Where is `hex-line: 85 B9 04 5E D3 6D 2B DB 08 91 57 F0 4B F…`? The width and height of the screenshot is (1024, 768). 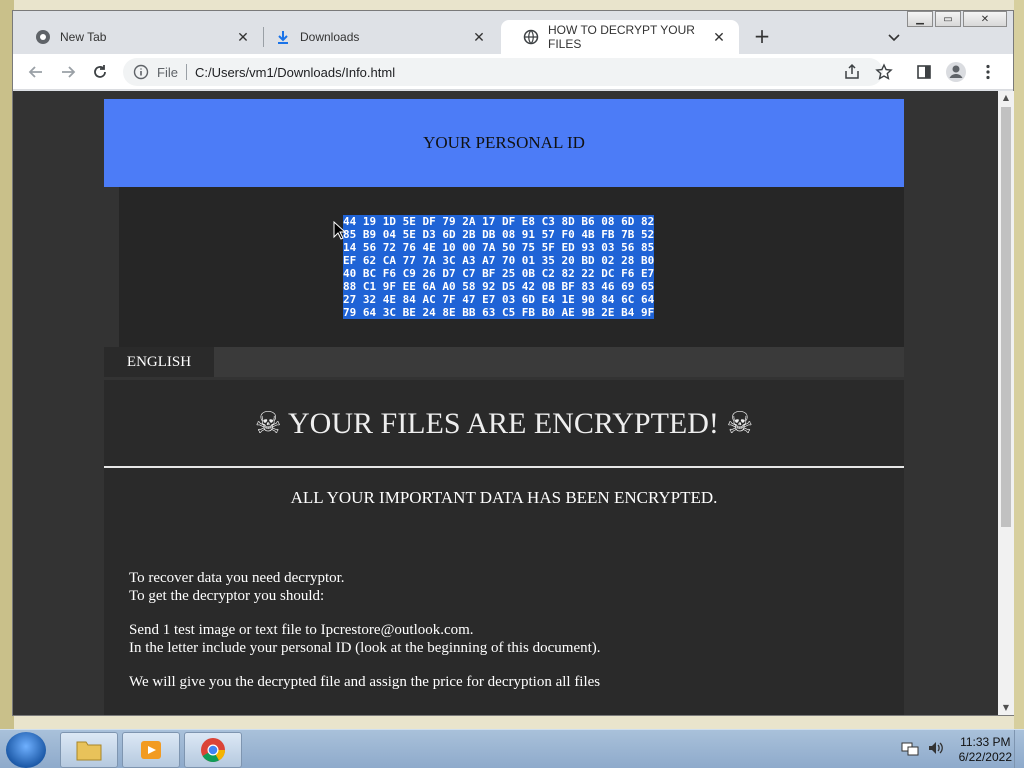
hex-line: 85 B9 04 5E D3 6D 2B DB 08 91 57 F0 4B F… is located at coordinates (499, 234).